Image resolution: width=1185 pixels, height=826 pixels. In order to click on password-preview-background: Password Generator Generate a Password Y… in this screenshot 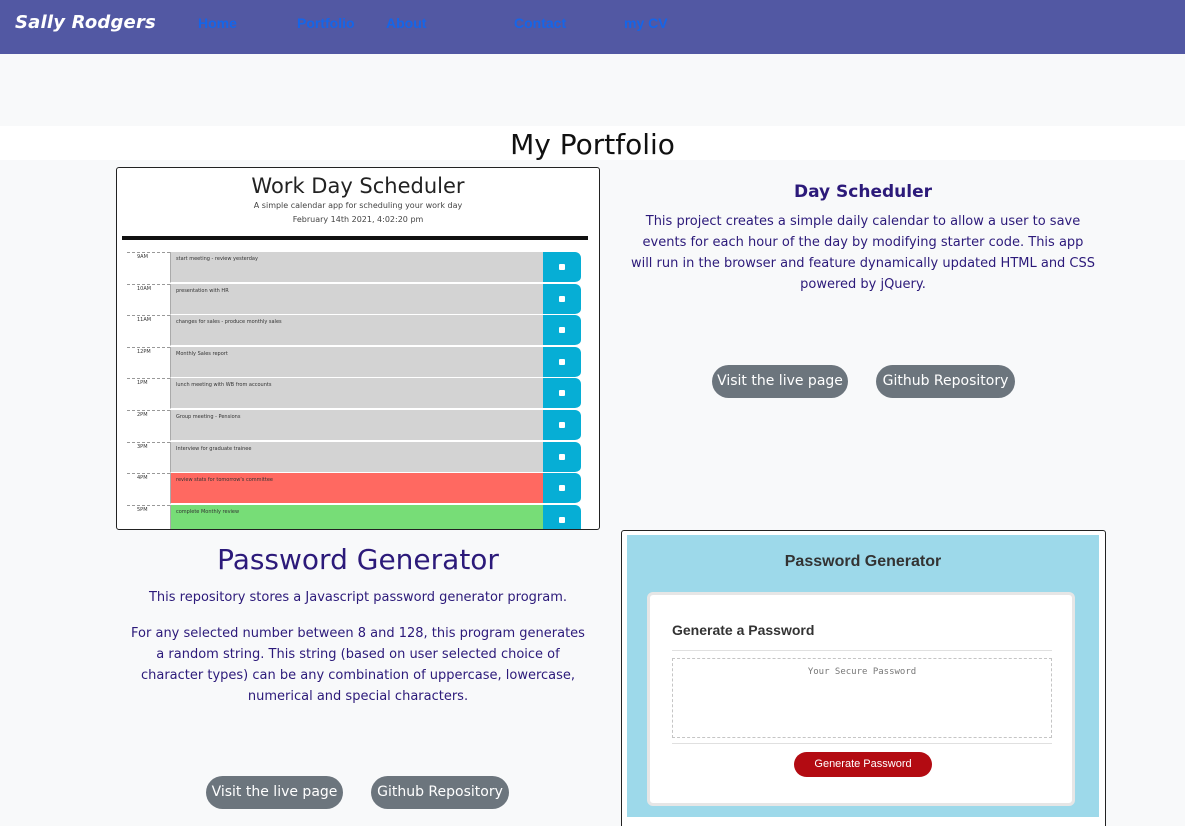, I will do `click(863, 676)`.